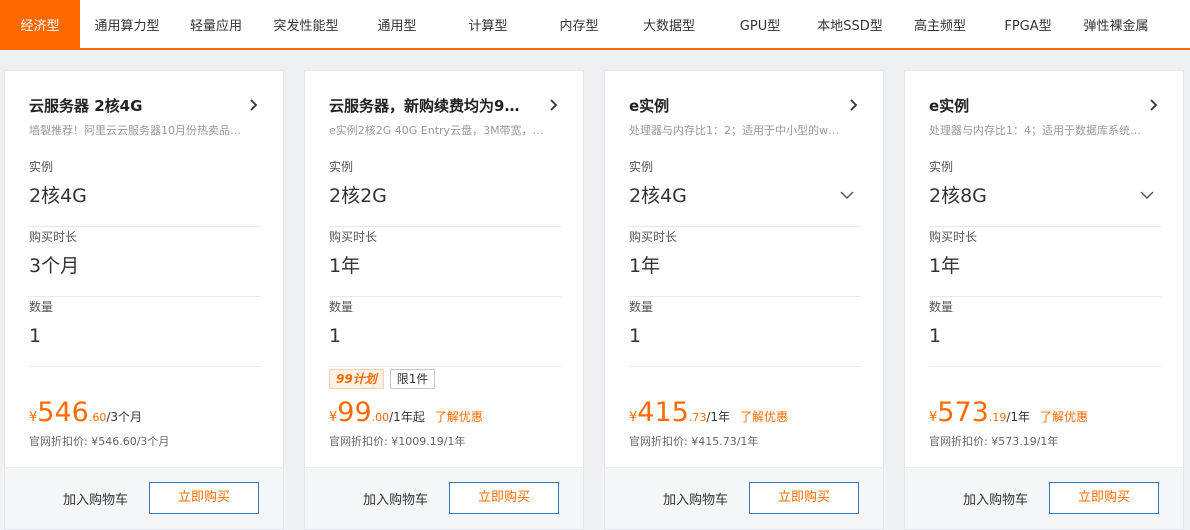 The width and height of the screenshot is (1190, 530). I want to click on price-decimal: .19, so click(997, 417).